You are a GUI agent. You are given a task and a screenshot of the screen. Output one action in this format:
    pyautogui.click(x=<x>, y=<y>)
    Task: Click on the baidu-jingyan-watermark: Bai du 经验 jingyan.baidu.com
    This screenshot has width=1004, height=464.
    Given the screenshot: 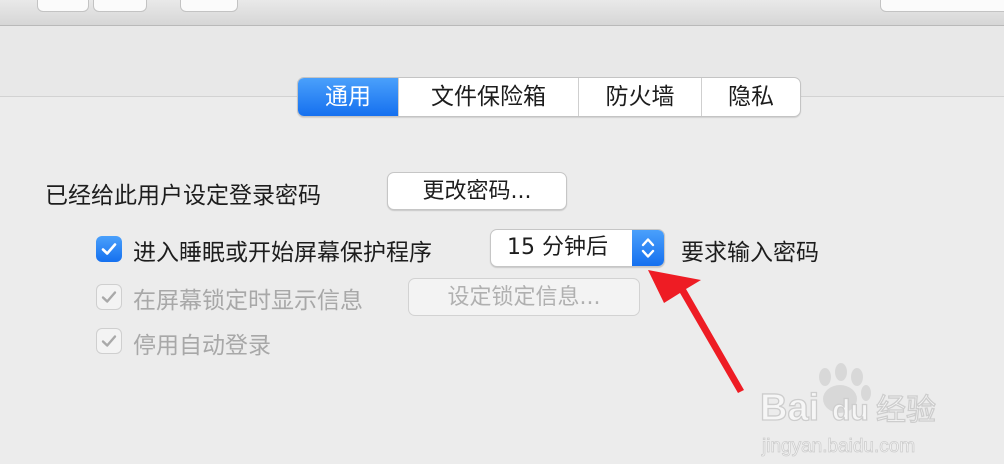 What is the action you would take?
    pyautogui.click(x=848, y=410)
    